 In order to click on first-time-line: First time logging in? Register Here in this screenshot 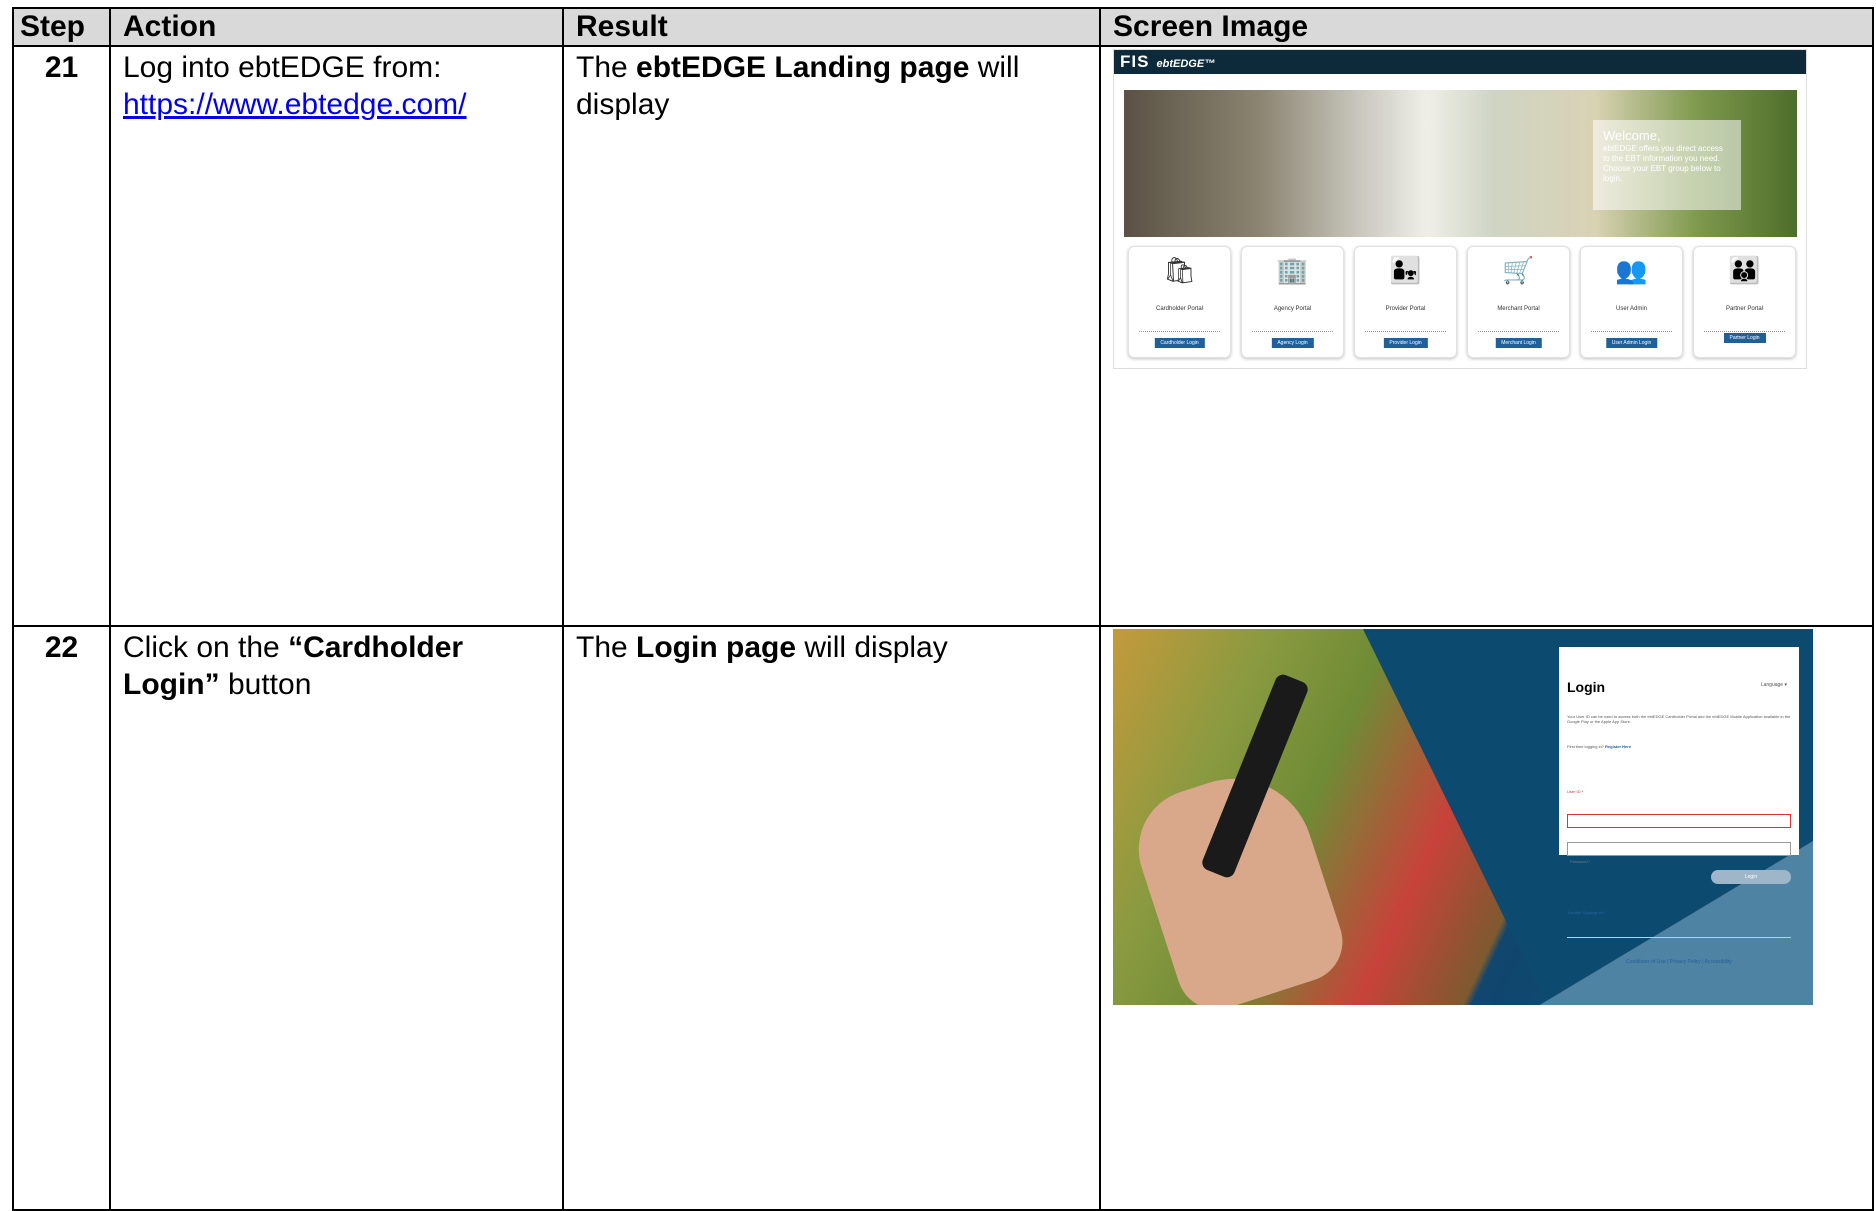, I will do `click(1679, 746)`.